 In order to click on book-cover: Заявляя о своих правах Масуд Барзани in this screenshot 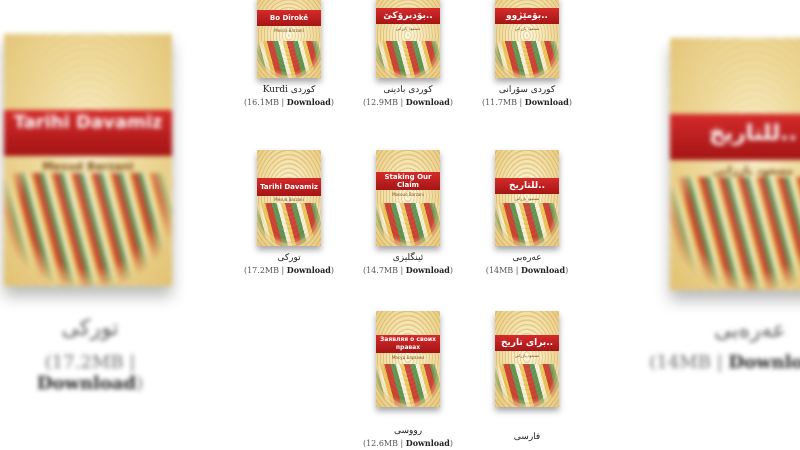, I will do `click(408, 359)`.